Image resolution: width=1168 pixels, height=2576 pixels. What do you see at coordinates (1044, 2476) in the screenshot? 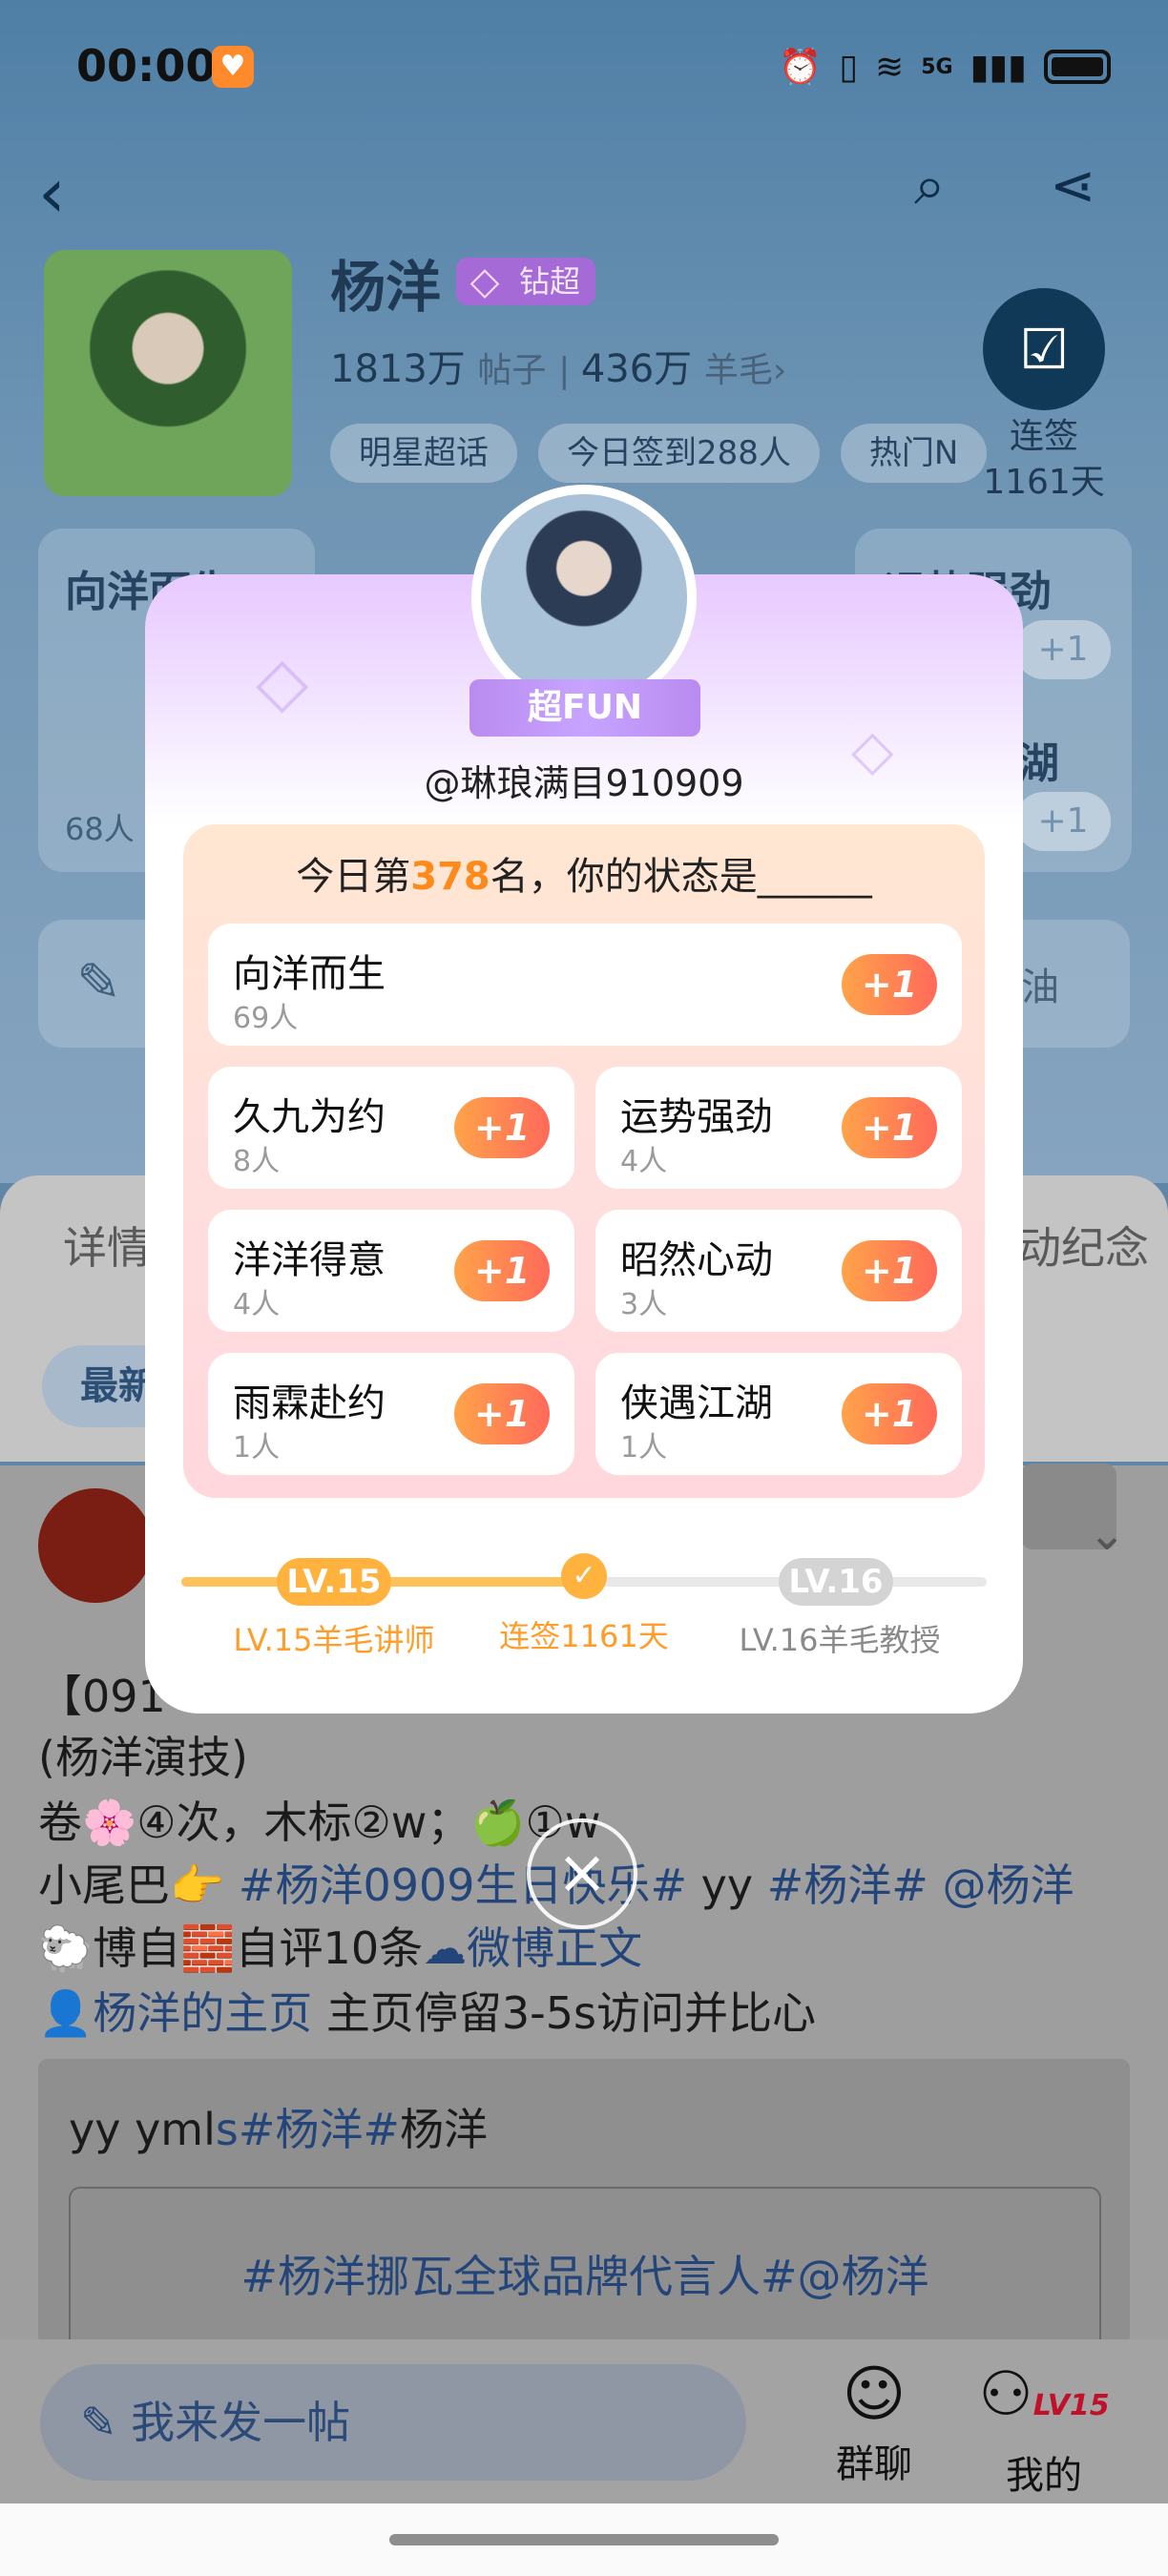
I see `mine-label: 我的` at bounding box center [1044, 2476].